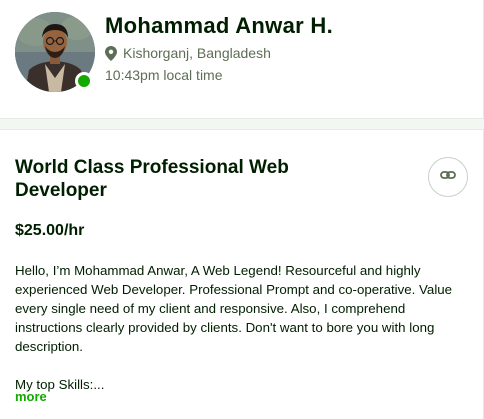 The image size is (484, 419). I want to click on location-row: Kishorganj, Bangladesh, so click(188, 53).